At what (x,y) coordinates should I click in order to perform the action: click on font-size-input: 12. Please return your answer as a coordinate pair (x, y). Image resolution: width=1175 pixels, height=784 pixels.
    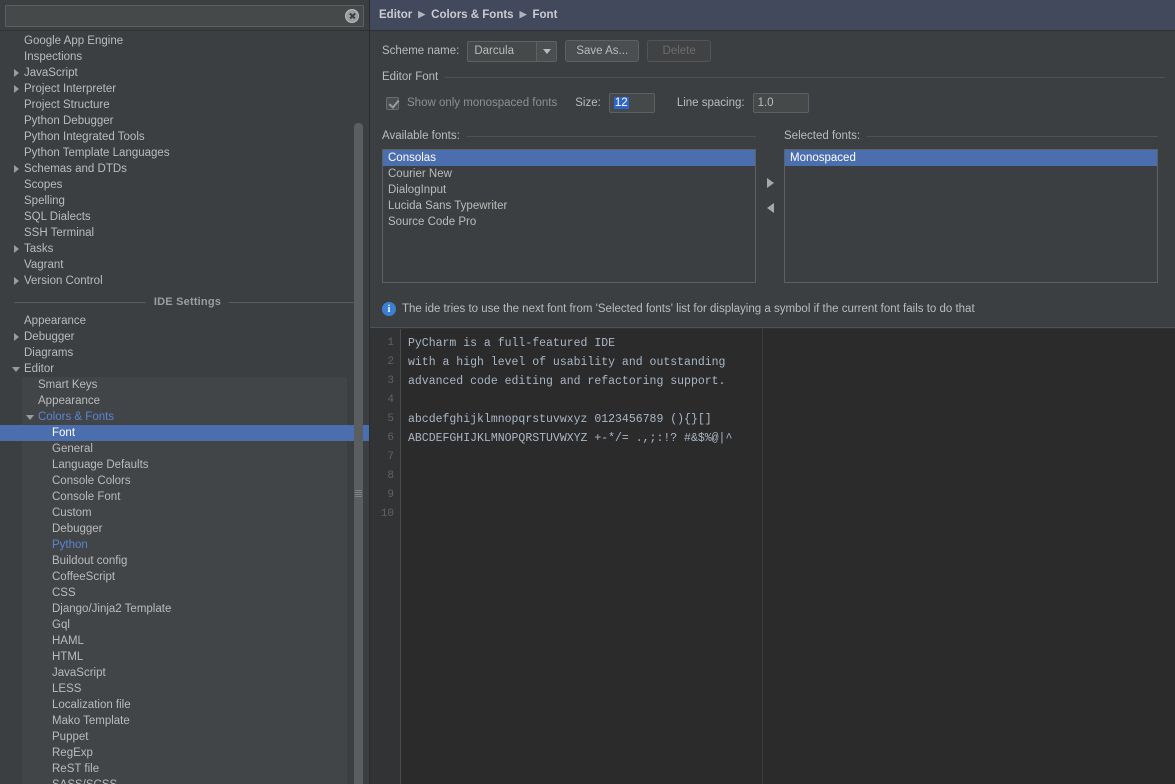
    Looking at the image, I should click on (631, 103).